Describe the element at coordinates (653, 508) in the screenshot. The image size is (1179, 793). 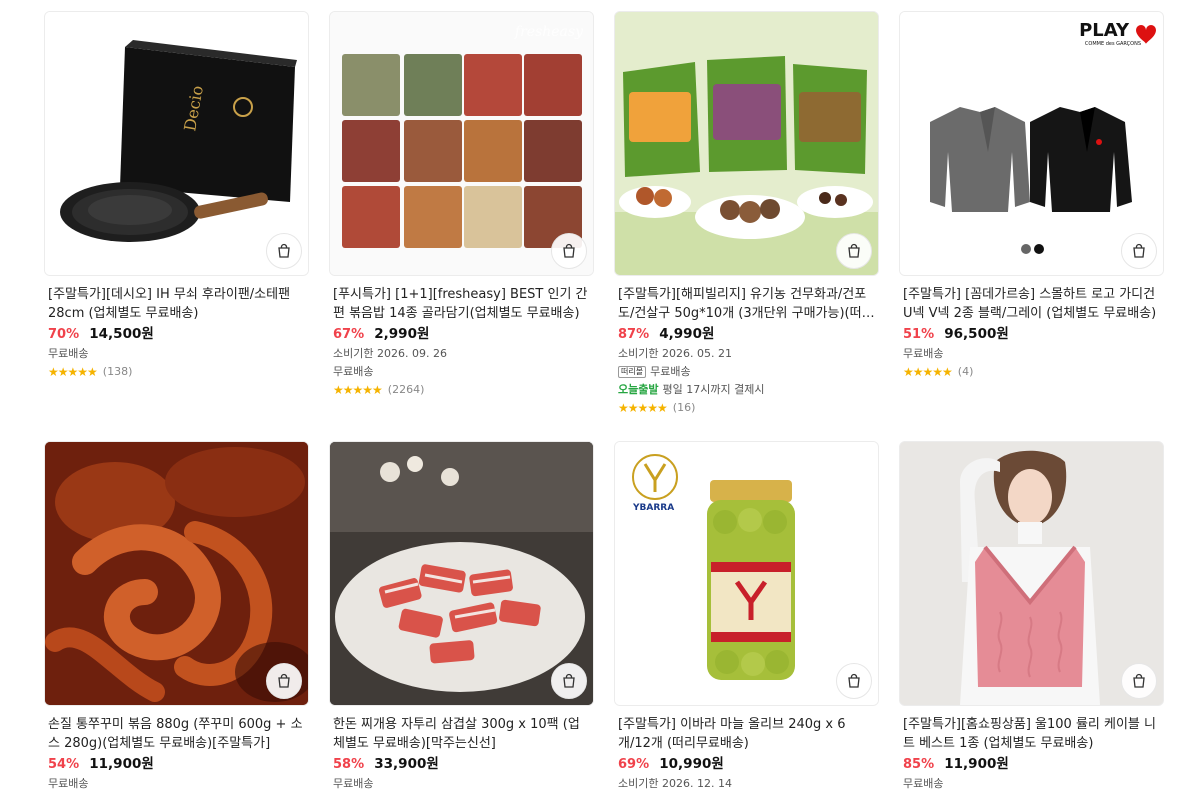
I see `svg-text: YBARRA` at that location.